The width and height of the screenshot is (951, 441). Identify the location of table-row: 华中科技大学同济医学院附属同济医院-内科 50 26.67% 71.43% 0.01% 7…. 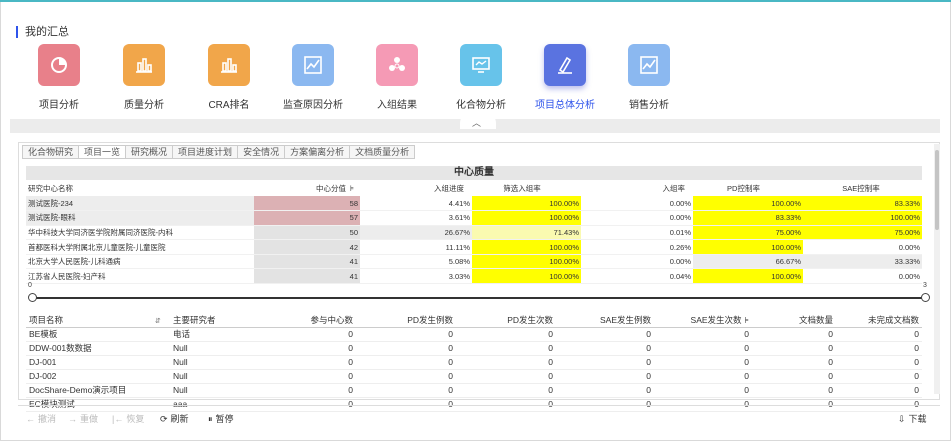
(474, 233).